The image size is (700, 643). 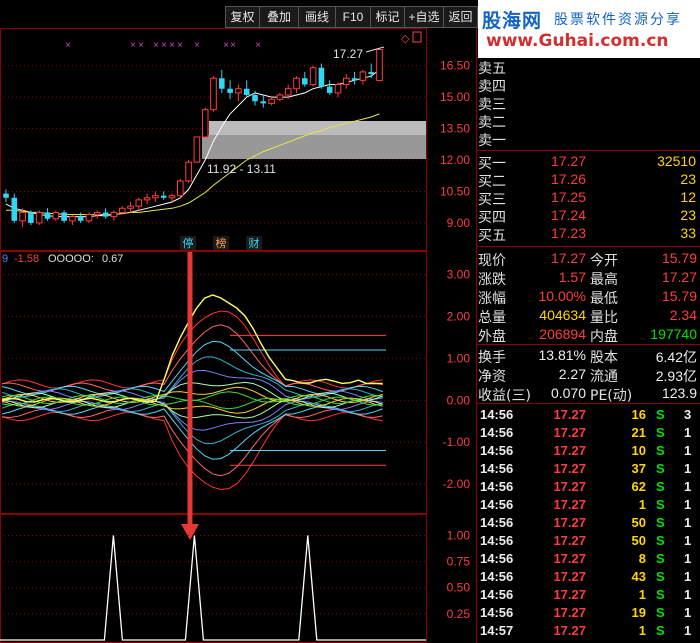 What do you see at coordinates (492, 299) in the screenshot?
I see `quote-label: 涨幅` at bounding box center [492, 299].